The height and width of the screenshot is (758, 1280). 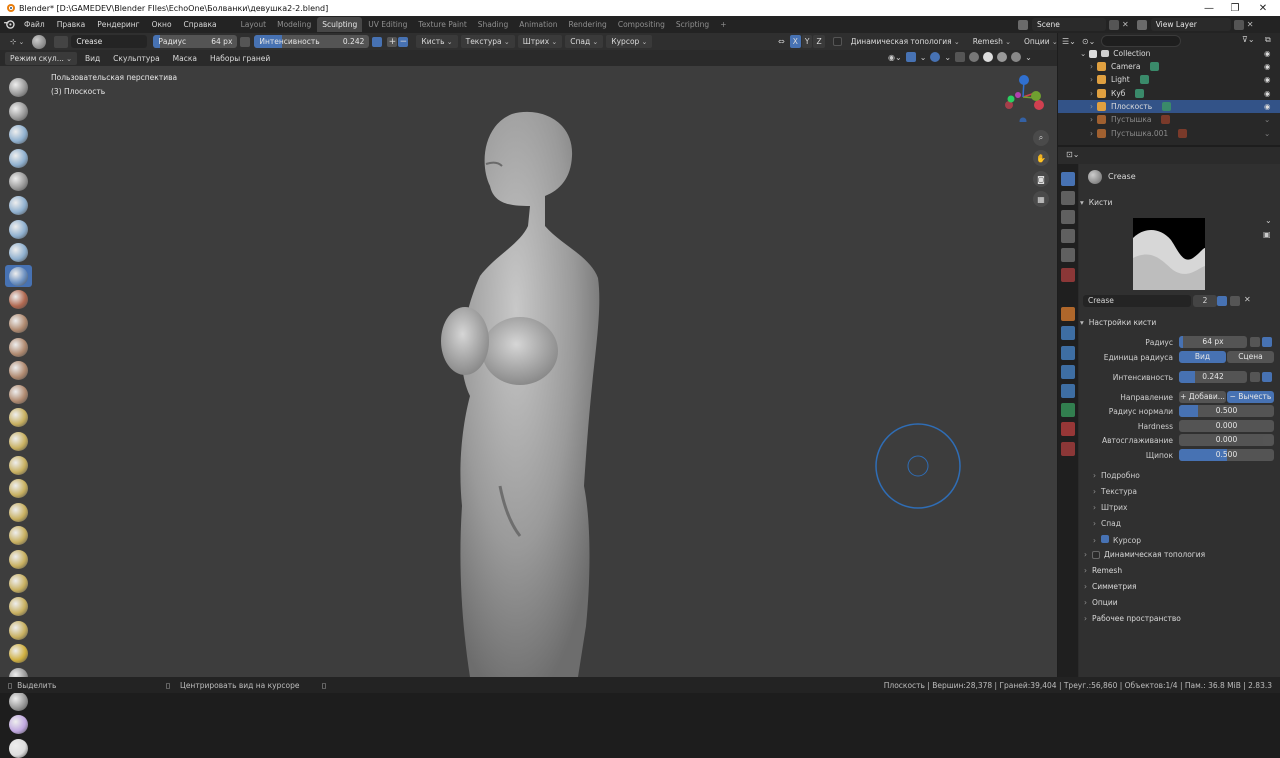 I want to click on physics-tab-icon, so click(x=1068, y=371).